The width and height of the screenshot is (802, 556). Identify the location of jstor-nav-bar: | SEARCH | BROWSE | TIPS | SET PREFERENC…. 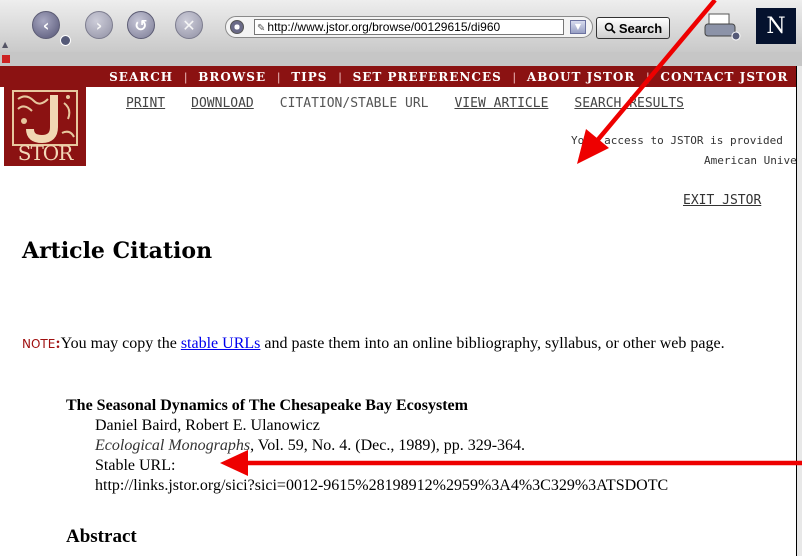
(398, 76).